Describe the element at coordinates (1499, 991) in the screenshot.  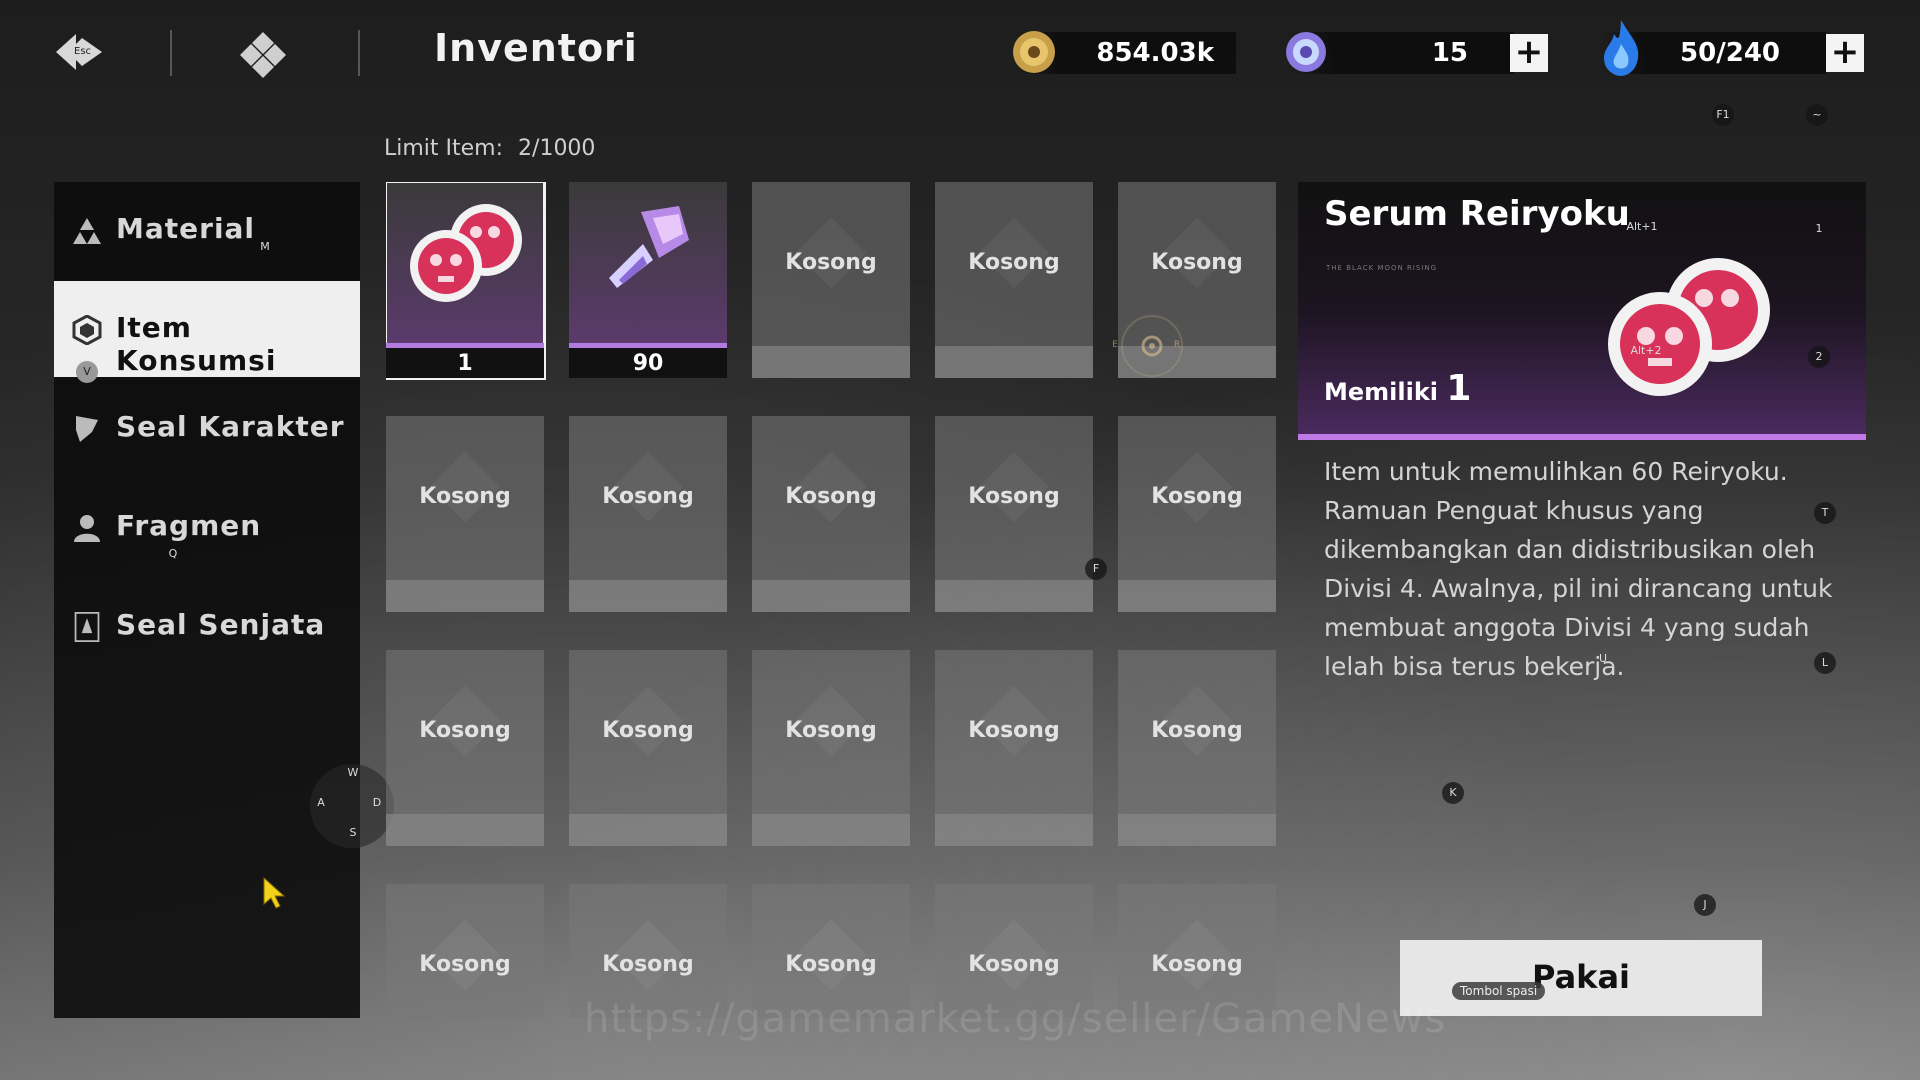
I see `spacebar-hint: Tombol spasi` at that location.